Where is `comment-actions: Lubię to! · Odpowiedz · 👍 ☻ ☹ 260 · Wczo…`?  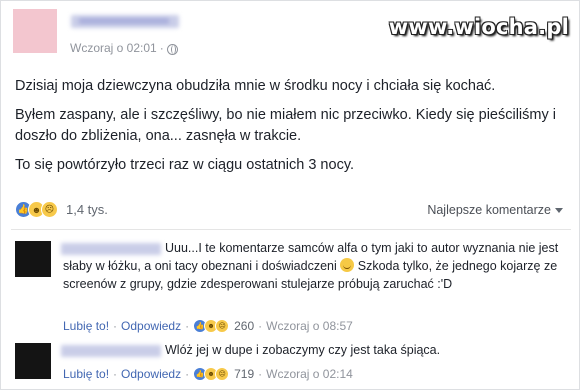
comment-actions: Lubię to! · Odpowiedz · 👍 ☻ ☹ 260 · Wczo… is located at coordinates (208, 326).